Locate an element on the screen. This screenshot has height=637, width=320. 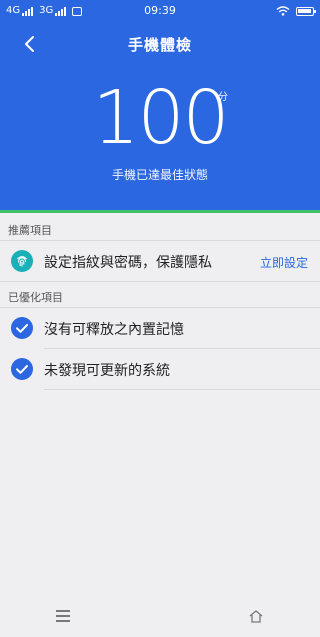
status-bar: 4G 3G 09:39 is located at coordinates (160, 11).